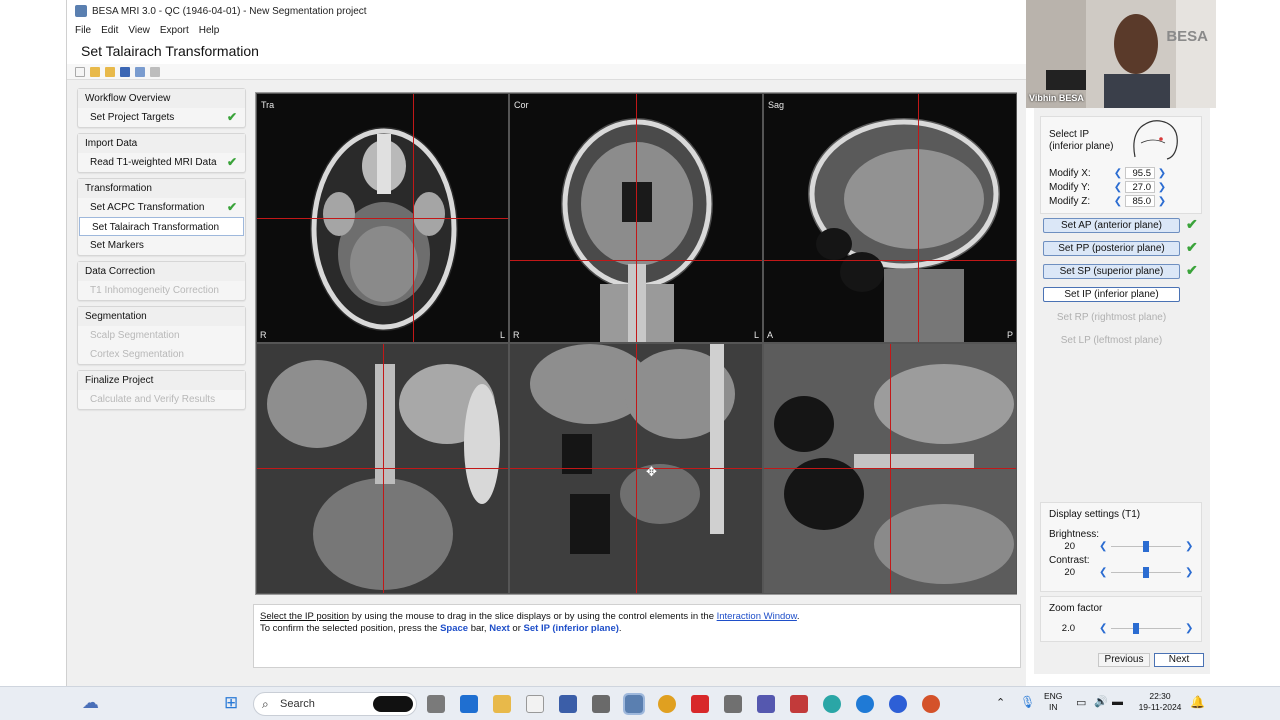 This screenshot has width=1280, height=720. Describe the element at coordinates (161, 162) in the screenshot. I see `workflow-item-read-mri: Read T1-weighted MRI Data ✔` at that location.